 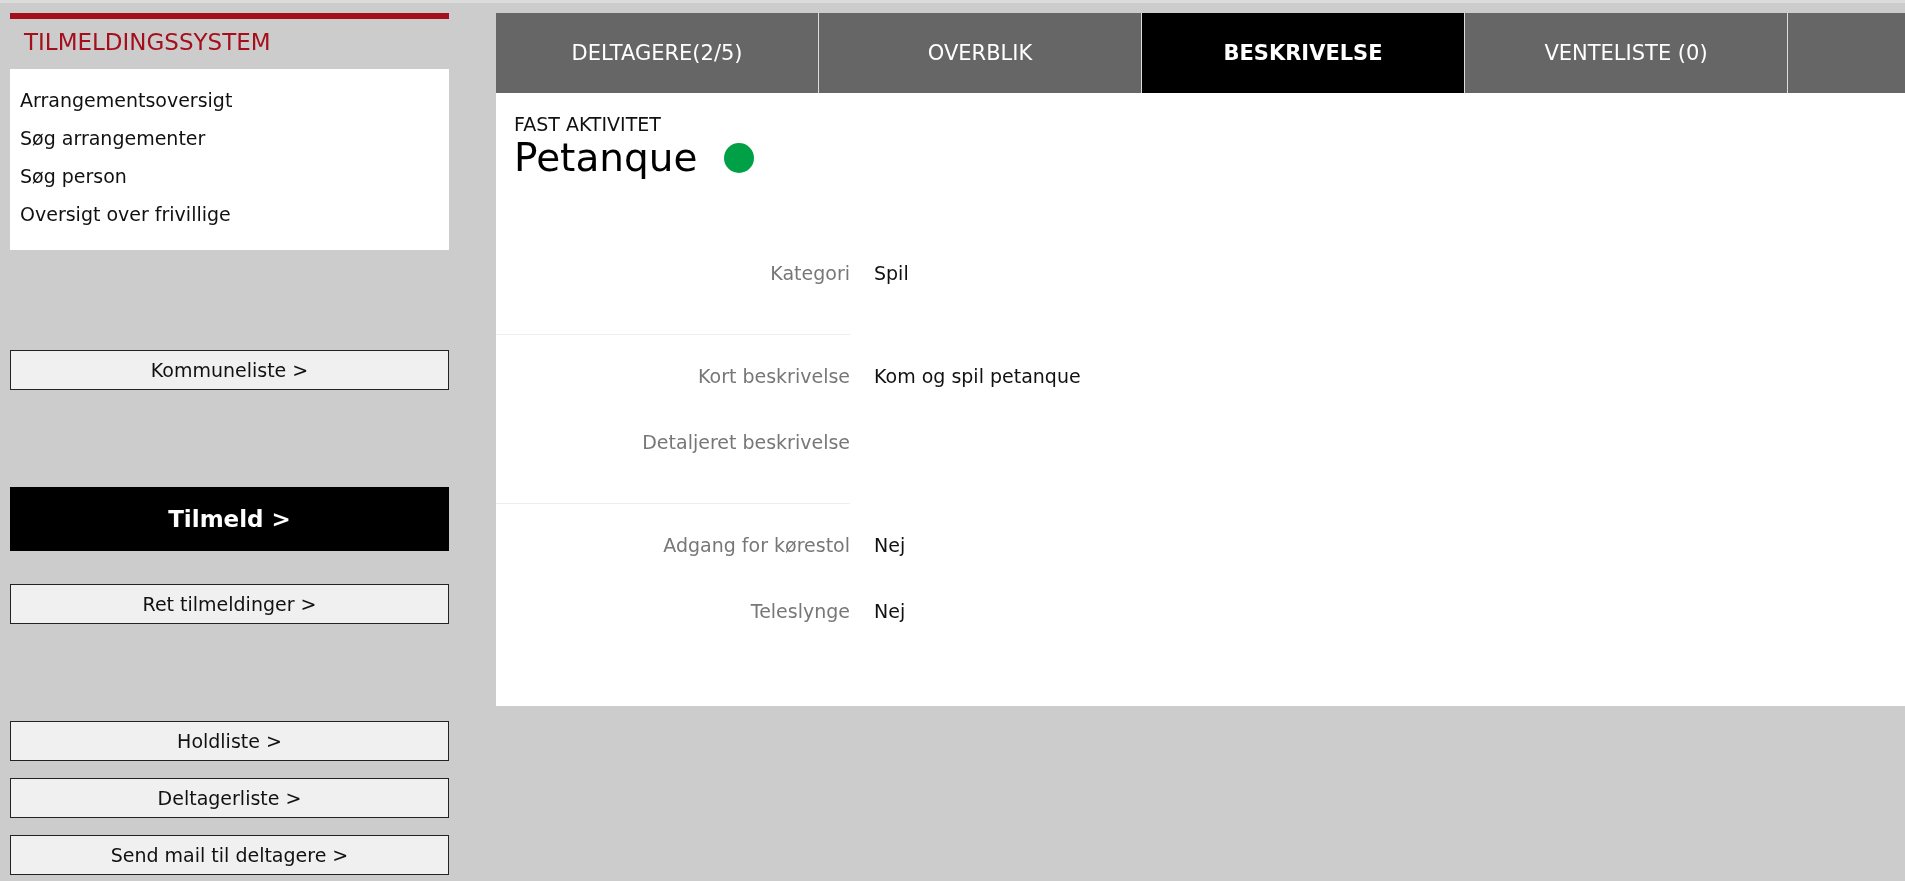 I want to click on field-value: Spil, so click(x=891, y=273).